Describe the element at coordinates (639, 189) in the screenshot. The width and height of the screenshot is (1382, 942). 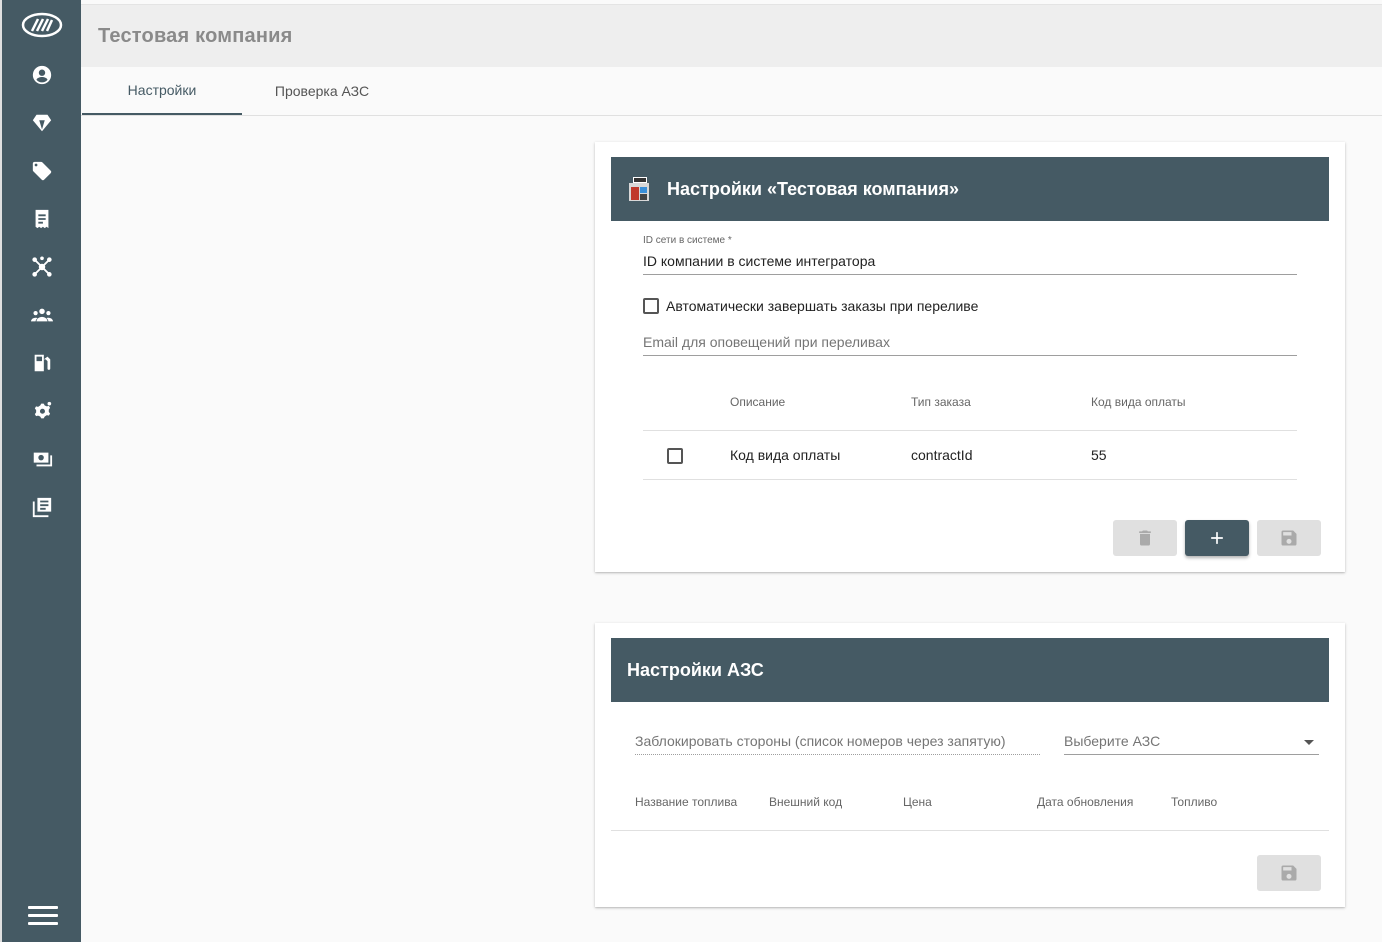
I see `gas-station-icon` at that location.